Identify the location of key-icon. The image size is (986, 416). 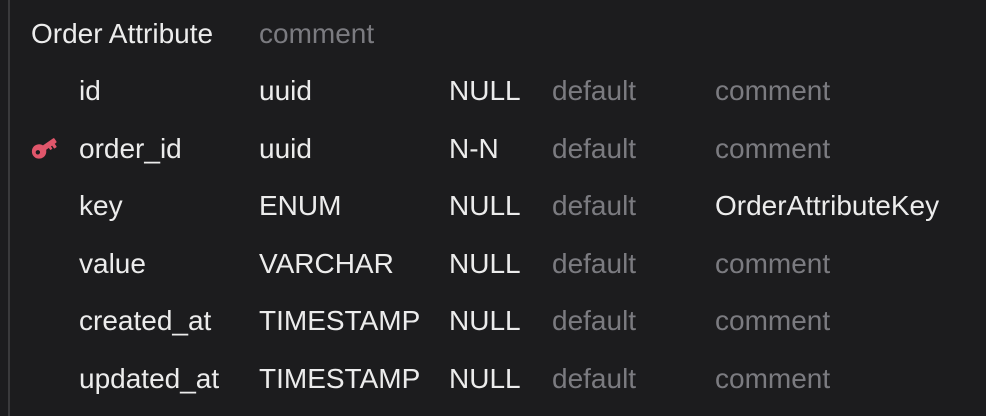
(44, 149).